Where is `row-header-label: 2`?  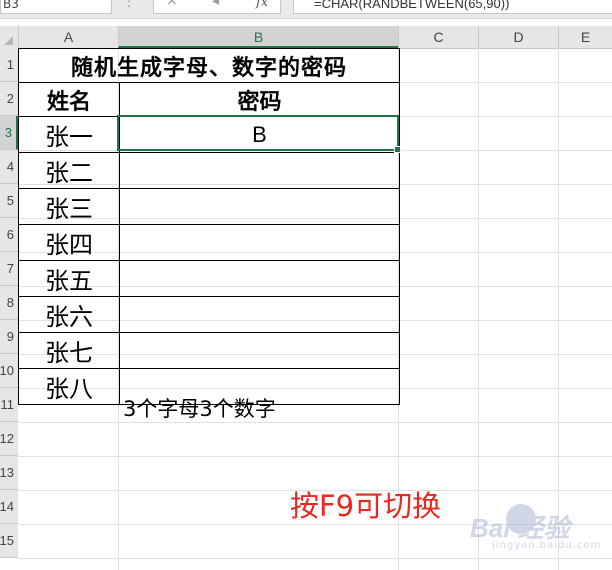
row-header-label: 2 is located at coordinates (10, 98).